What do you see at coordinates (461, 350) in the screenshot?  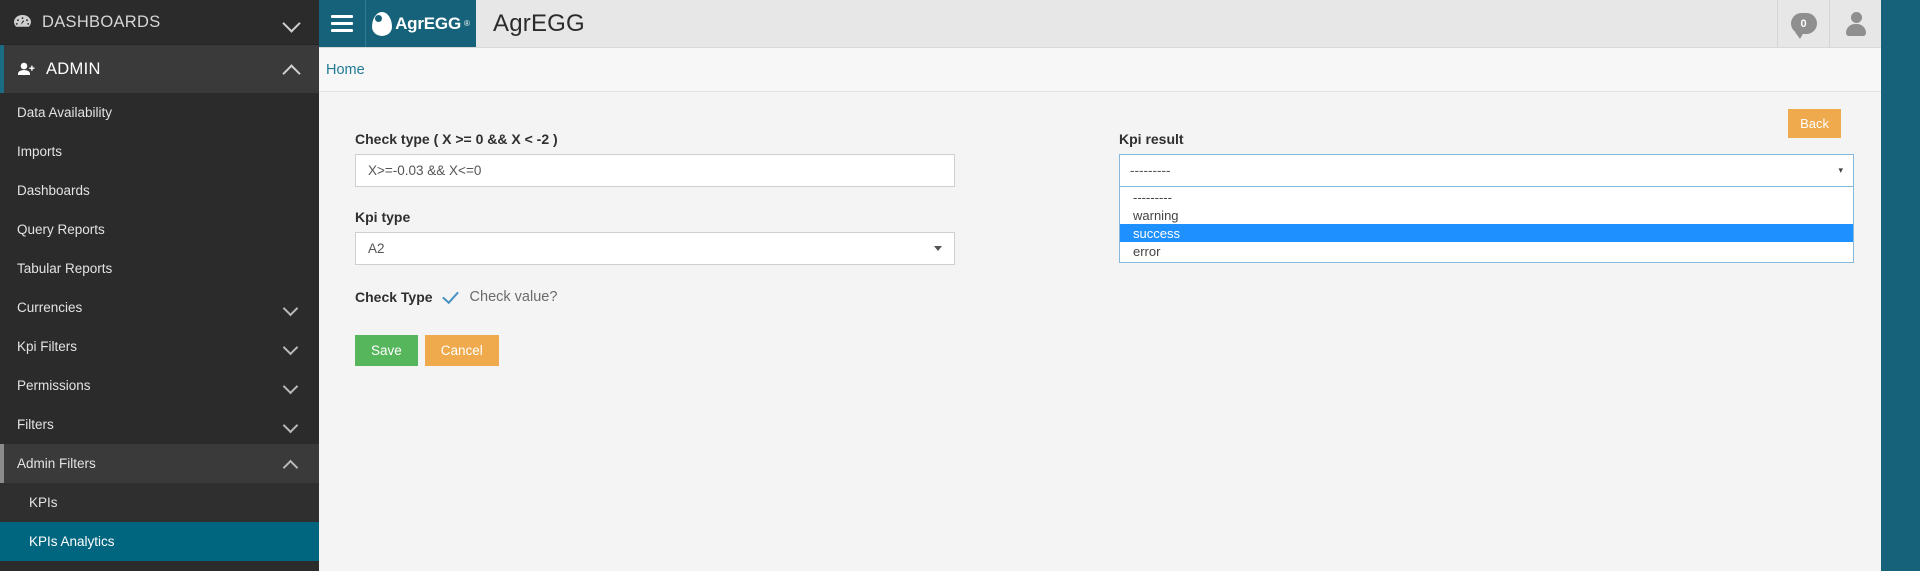 I see `cancel-button: Cancel` at bounding box center [461, 350].